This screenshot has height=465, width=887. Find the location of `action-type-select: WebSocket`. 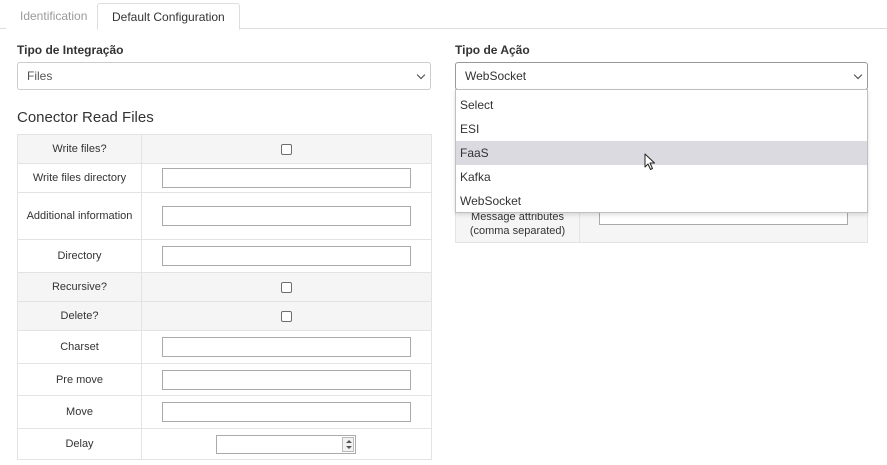

action-type-select: WebSocket is located at coordinates (661, 76).